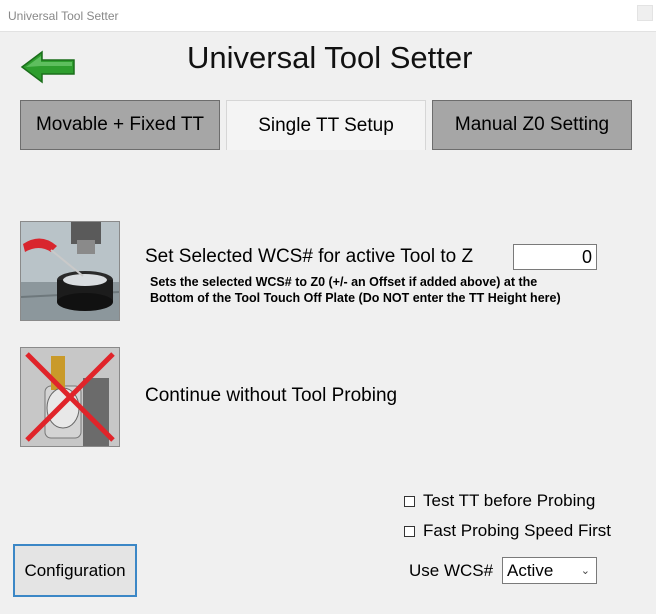 The width and height of the screenshot is (656, 614). Describe the element at coordinates (63, 16) in the screenshot. I see `window-title: Universal Tool Setter` at that location.